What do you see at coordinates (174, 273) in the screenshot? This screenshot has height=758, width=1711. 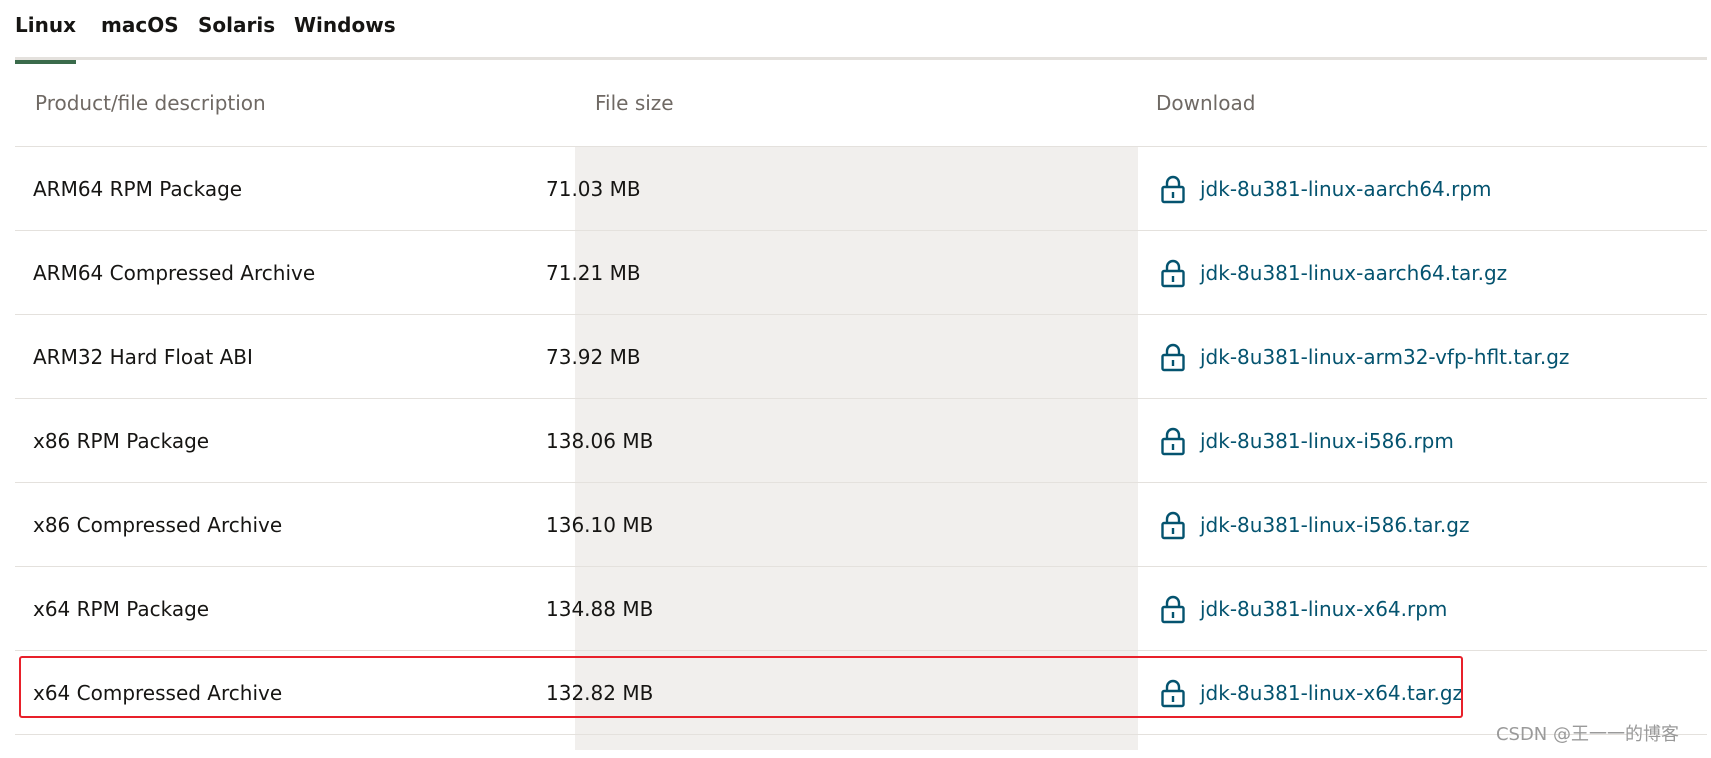 I see `product-description: ARM64 Compressed Archive` at bounding box center [174, 273].